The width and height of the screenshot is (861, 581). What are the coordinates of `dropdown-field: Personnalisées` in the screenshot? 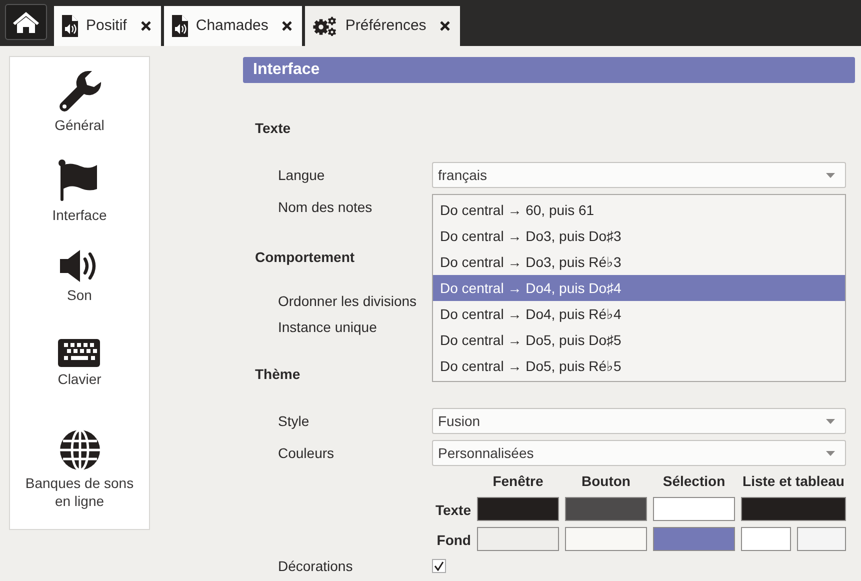 It's located at (639, 453).